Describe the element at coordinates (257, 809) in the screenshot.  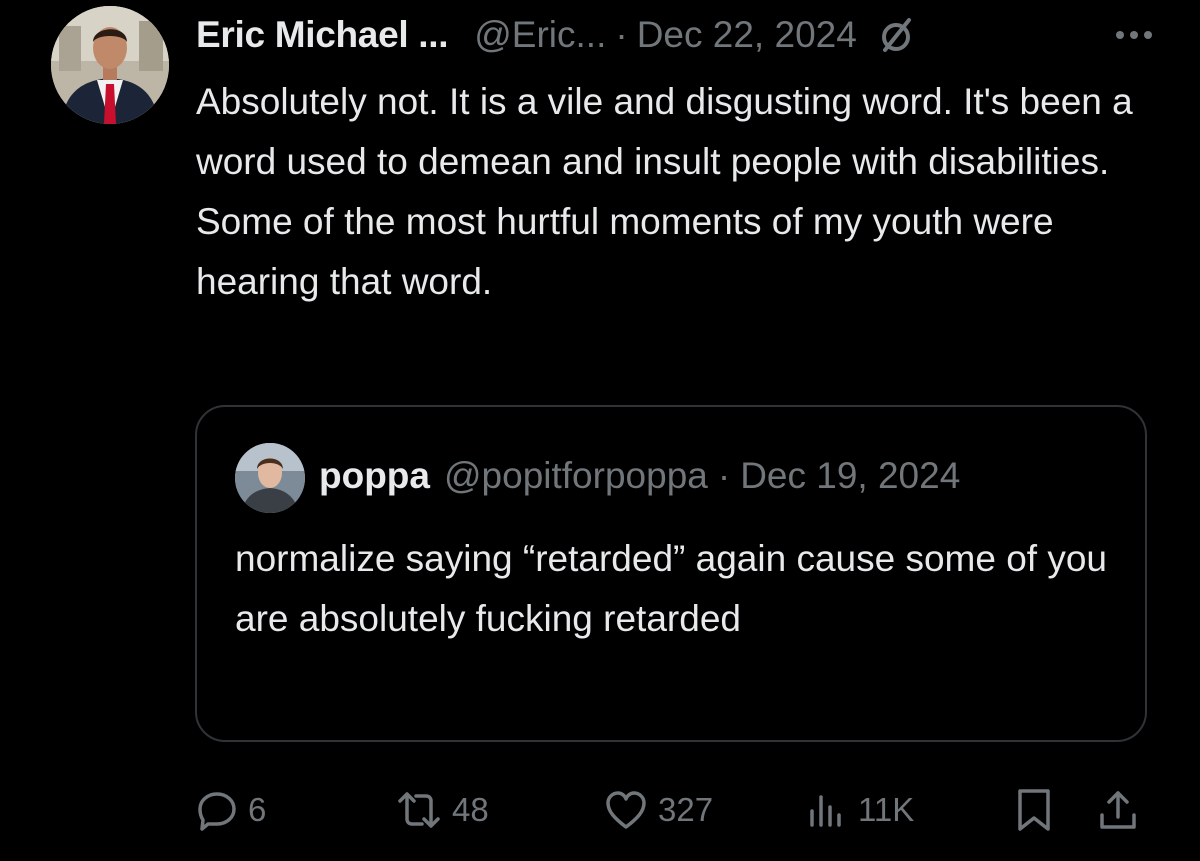
I see `reply-count: 6` at that location.